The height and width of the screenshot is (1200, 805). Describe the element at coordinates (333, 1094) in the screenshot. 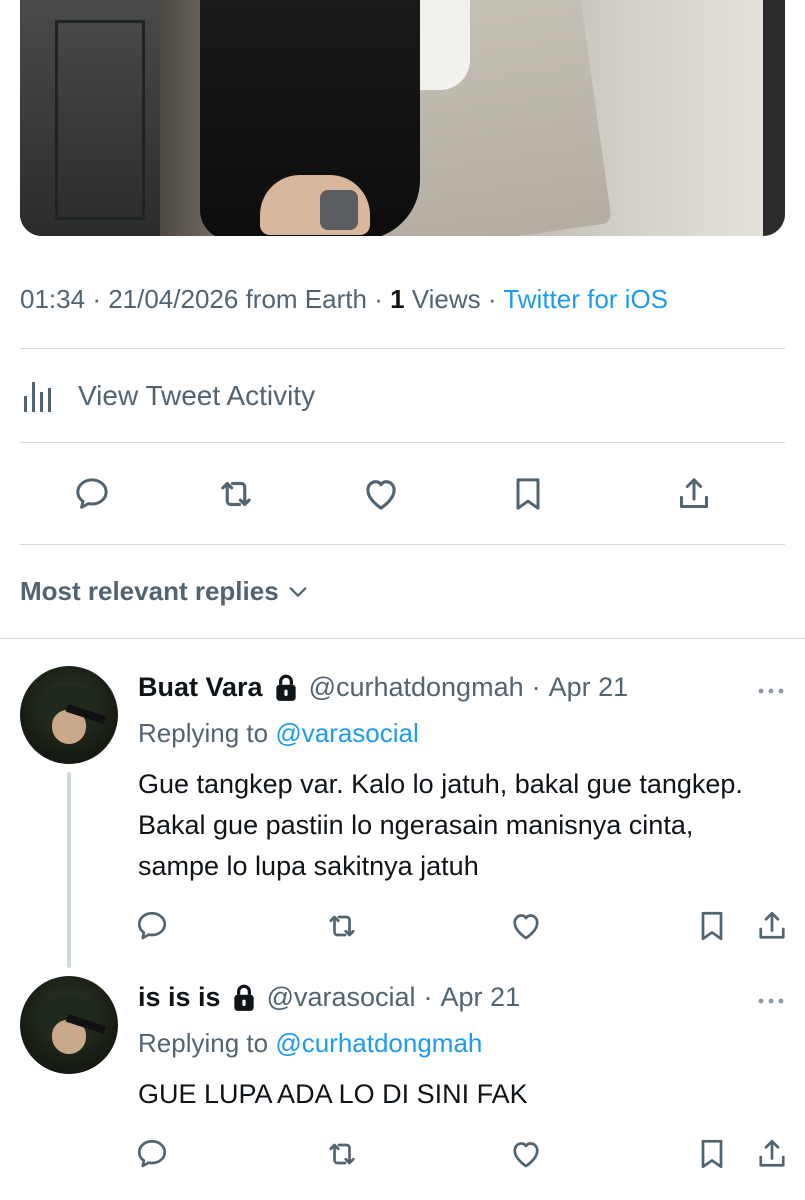

I see `reply-text: GUE LUPA ADA LO DI SINI FAK` at that location.